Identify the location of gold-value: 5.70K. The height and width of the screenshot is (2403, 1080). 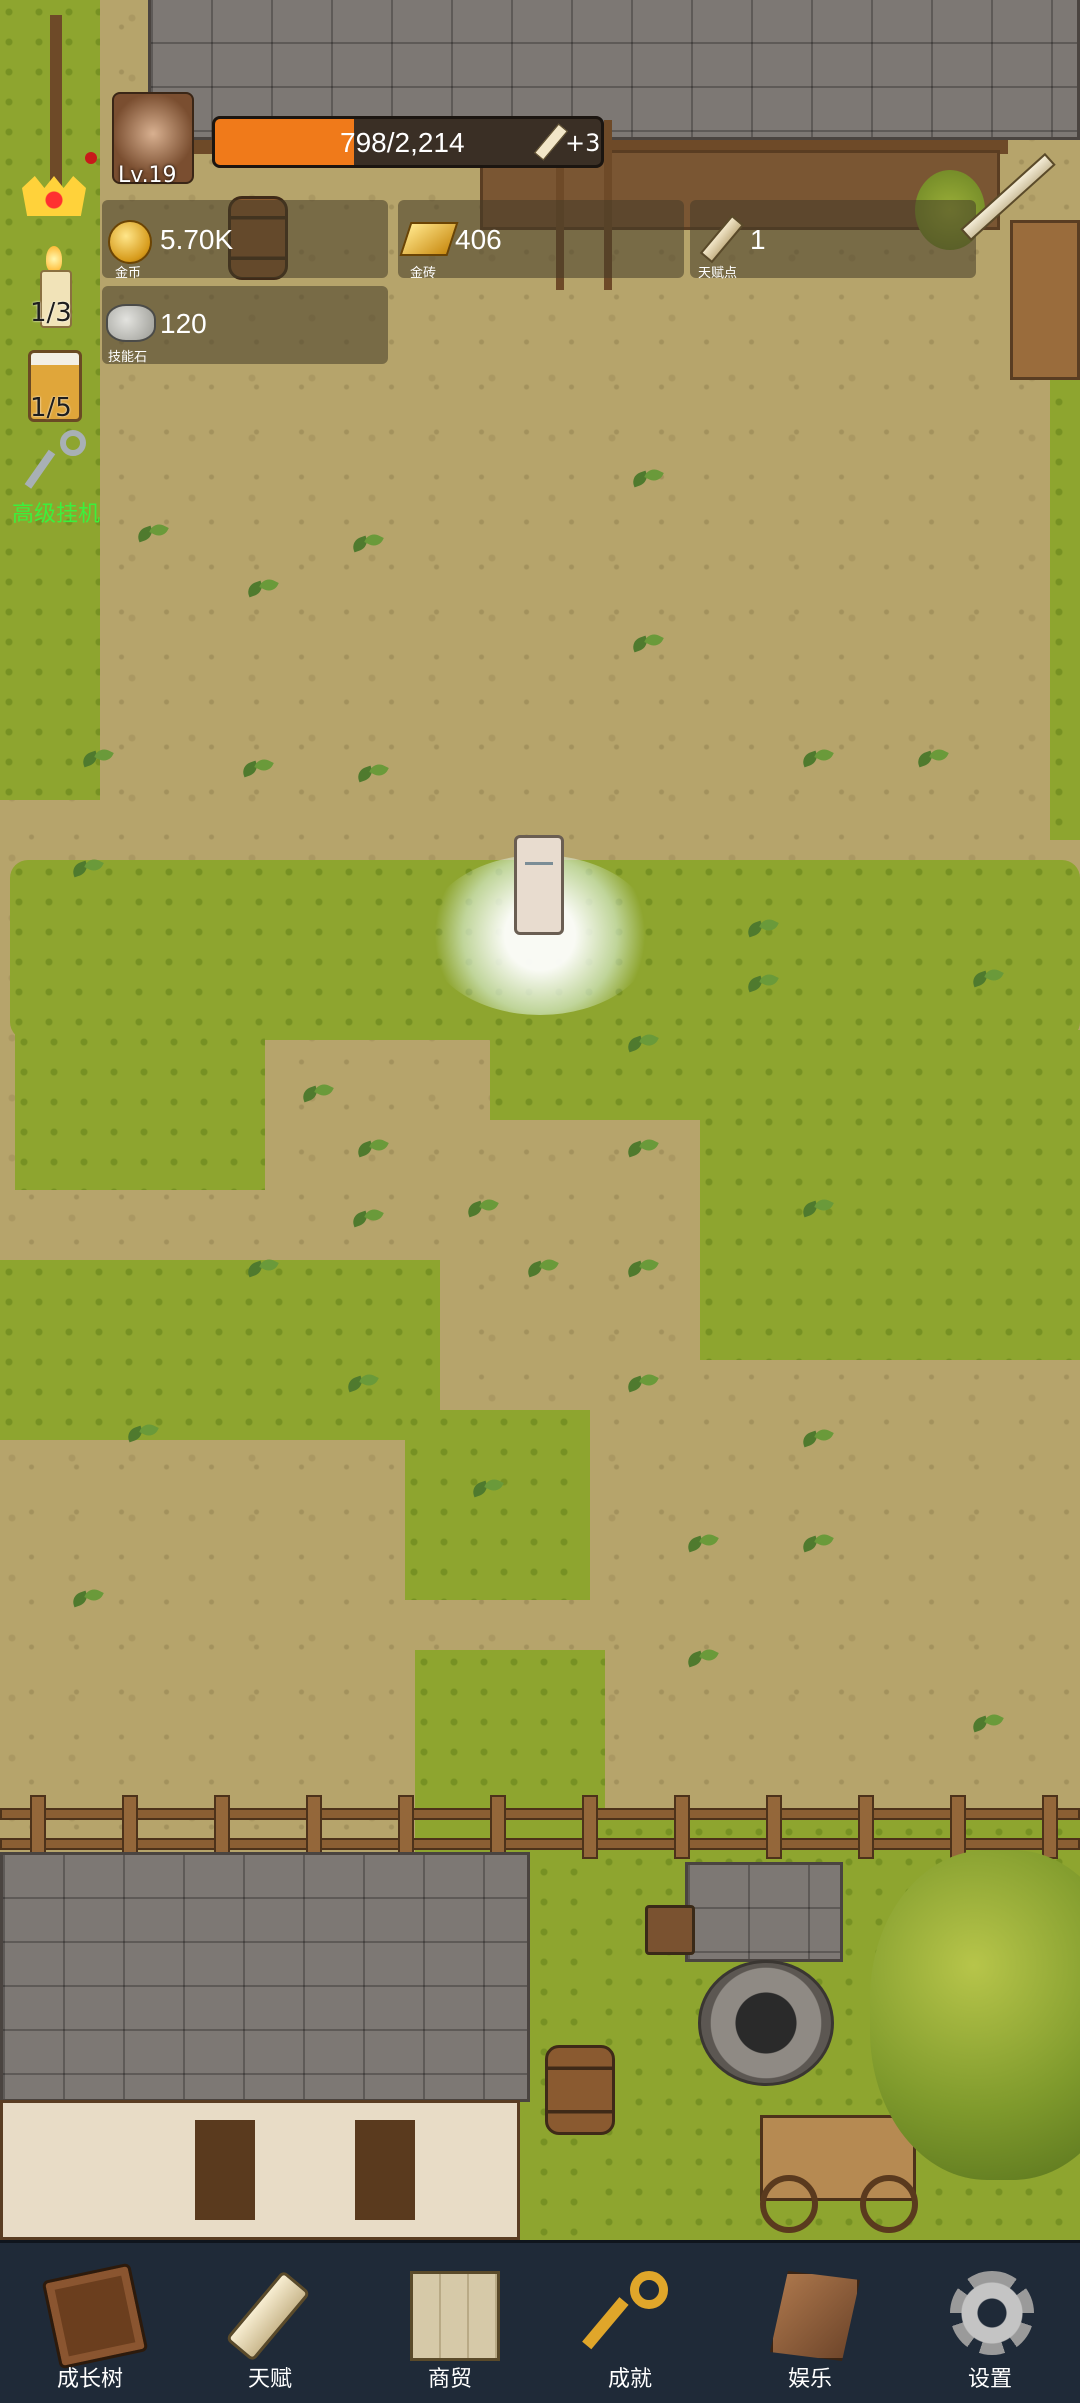
(197, 239).